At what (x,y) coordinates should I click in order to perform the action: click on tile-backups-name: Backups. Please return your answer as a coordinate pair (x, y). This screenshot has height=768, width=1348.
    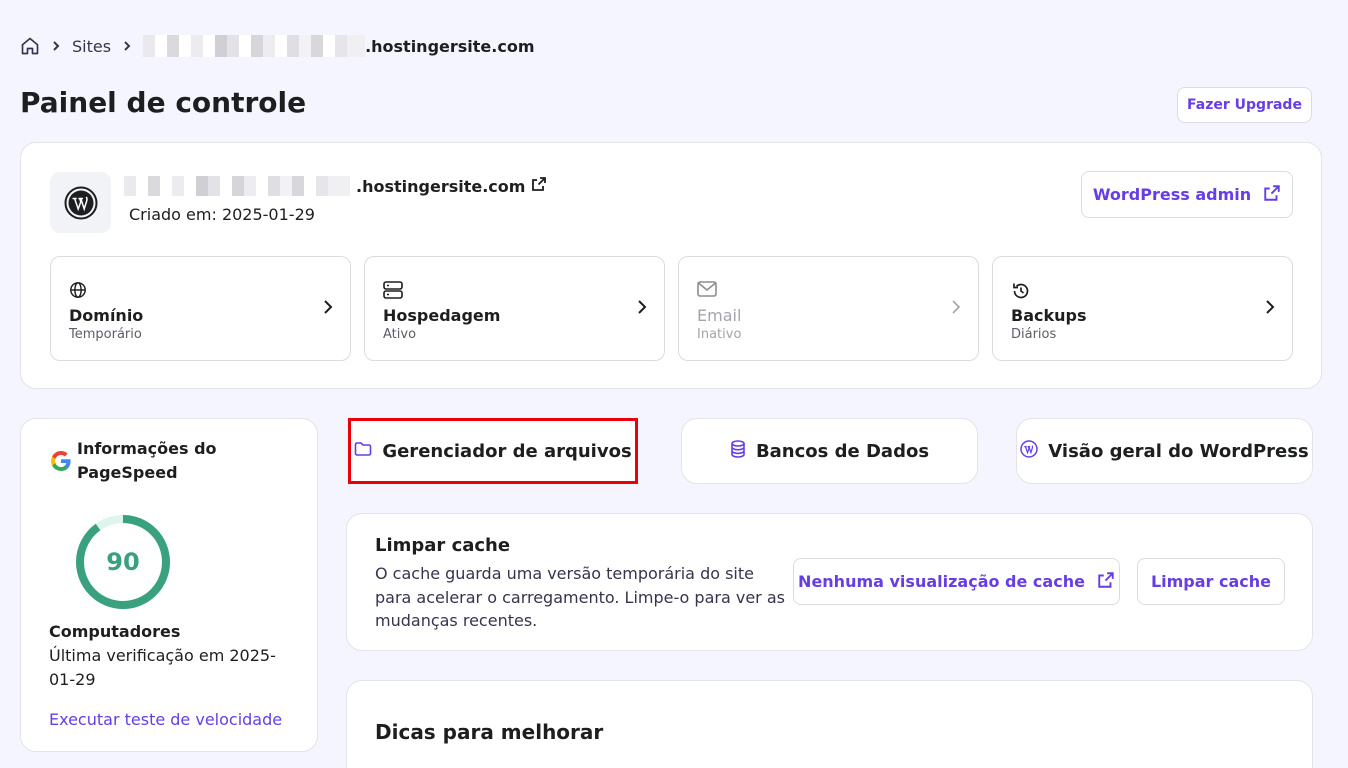
    Looking at the image, I should click on (1049, 315).